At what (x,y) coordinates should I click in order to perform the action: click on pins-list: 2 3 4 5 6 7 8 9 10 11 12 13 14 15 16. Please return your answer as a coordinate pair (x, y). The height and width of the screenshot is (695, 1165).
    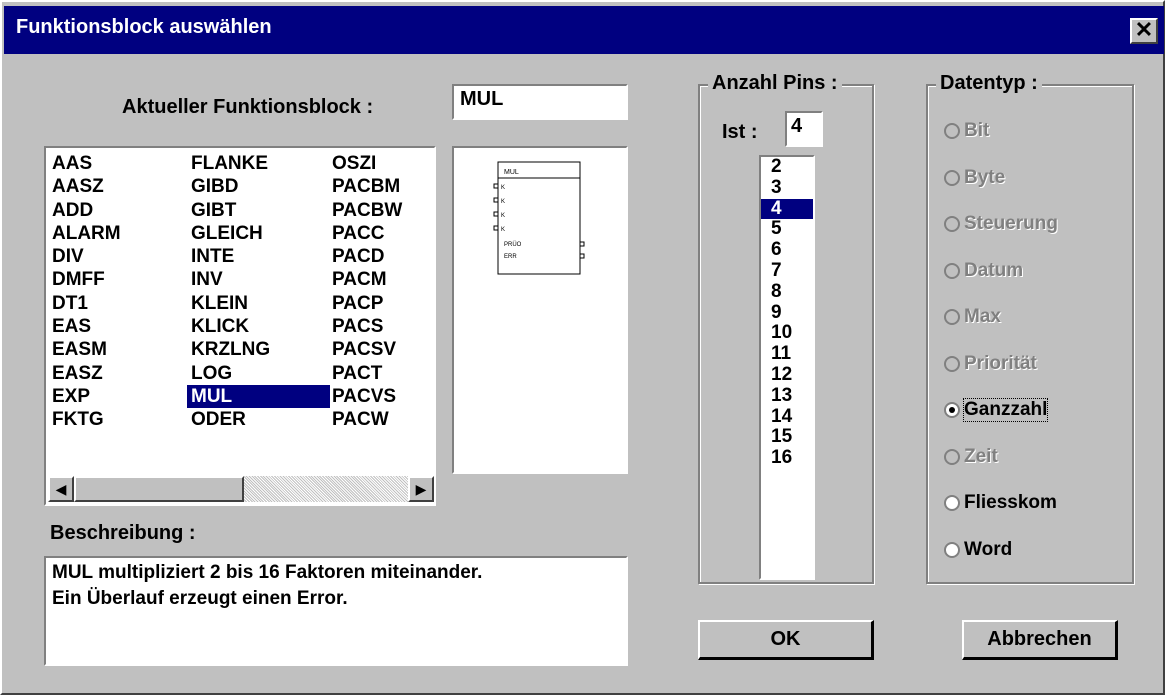
    Looking at the image, I should click on (787, 367).